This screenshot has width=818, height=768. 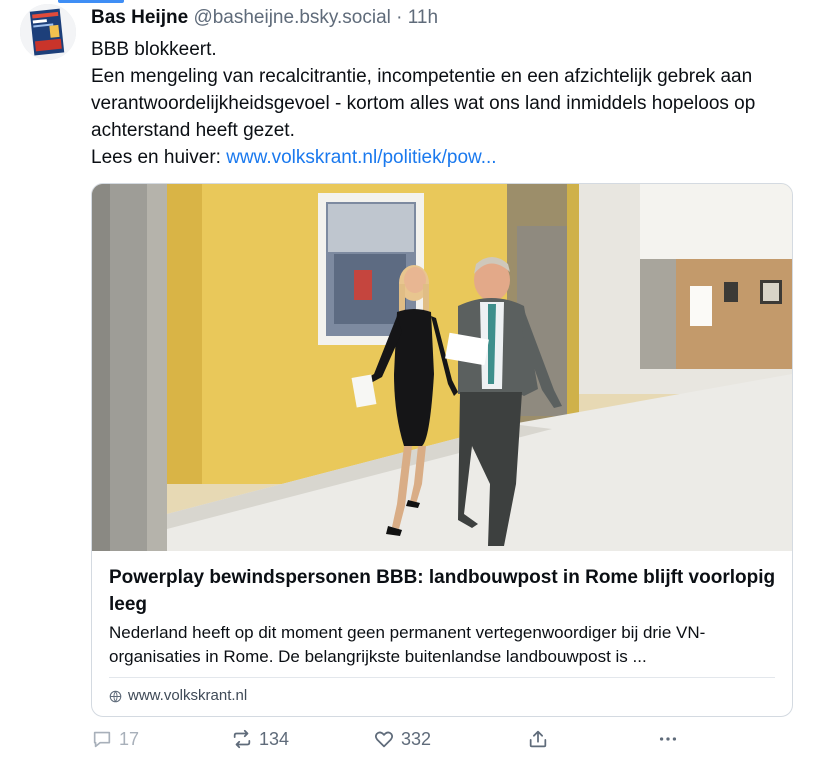 I want to click on repost-count: 134, so click(x=274, y=738).